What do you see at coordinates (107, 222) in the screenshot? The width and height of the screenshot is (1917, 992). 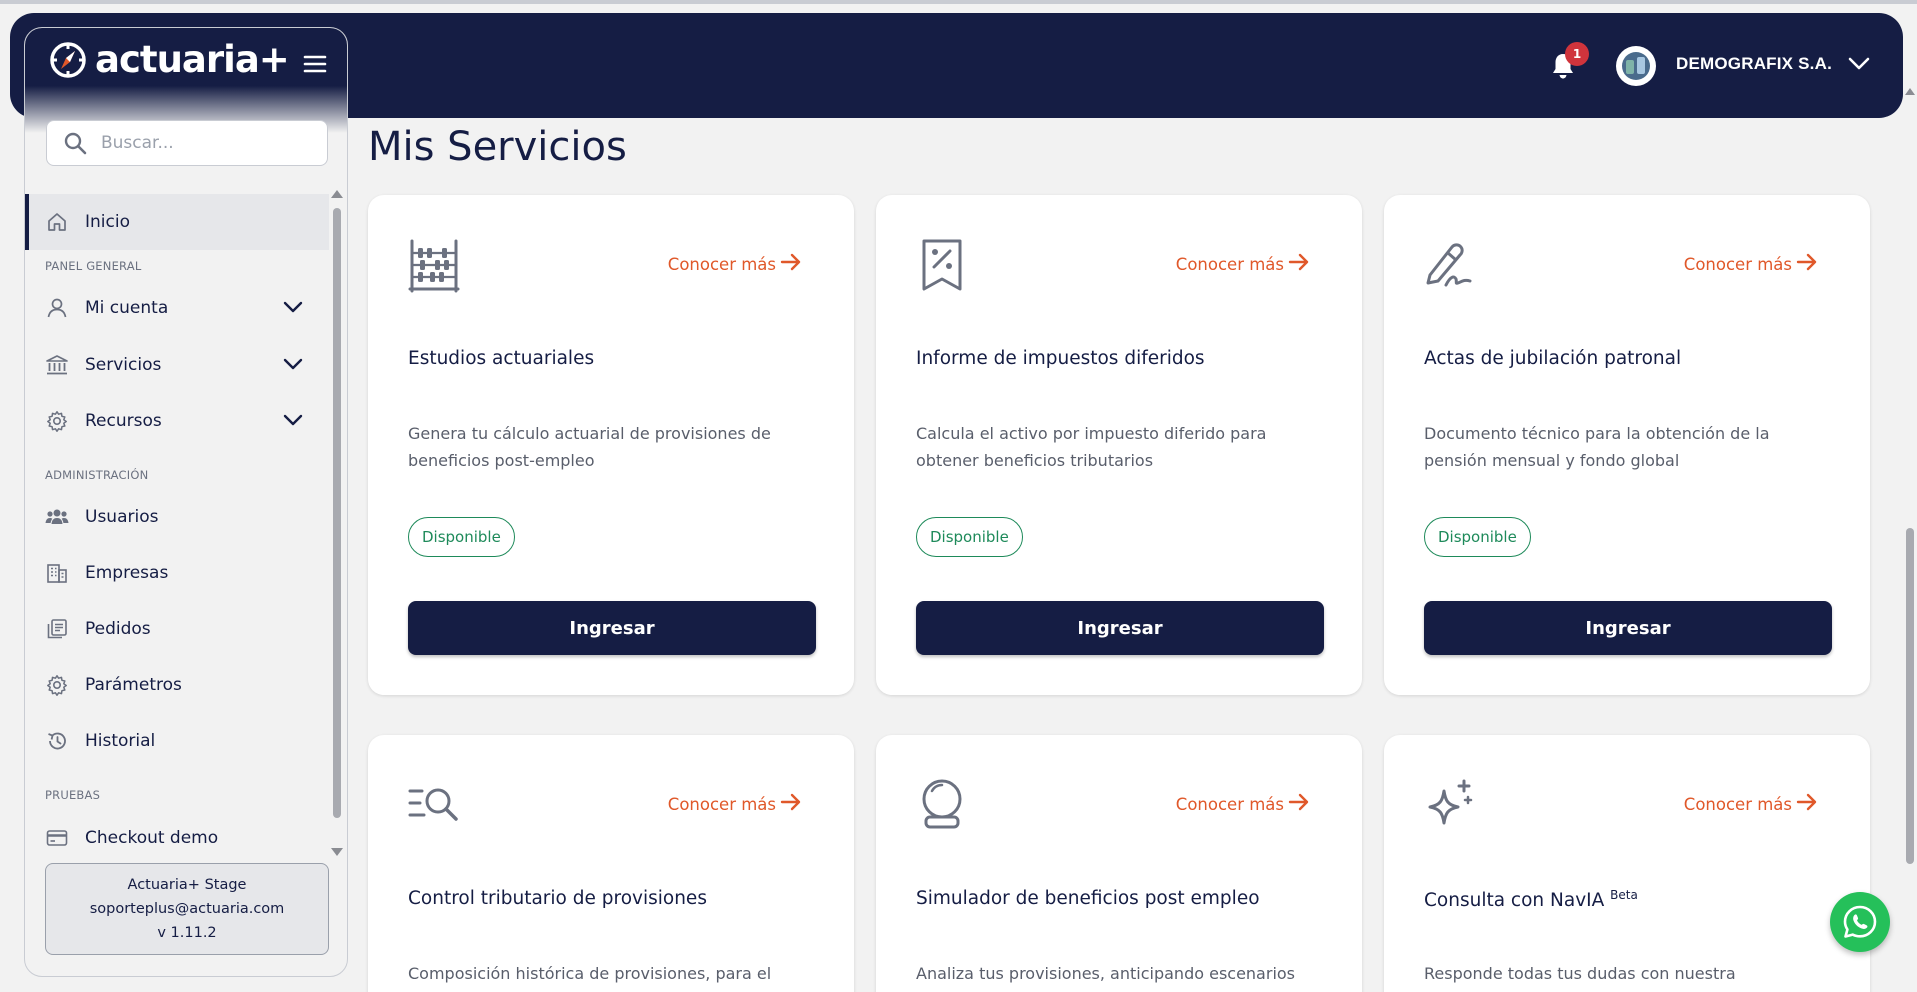 I see `sidebar-item-label: Inicio` at bounding box center [107, 222].